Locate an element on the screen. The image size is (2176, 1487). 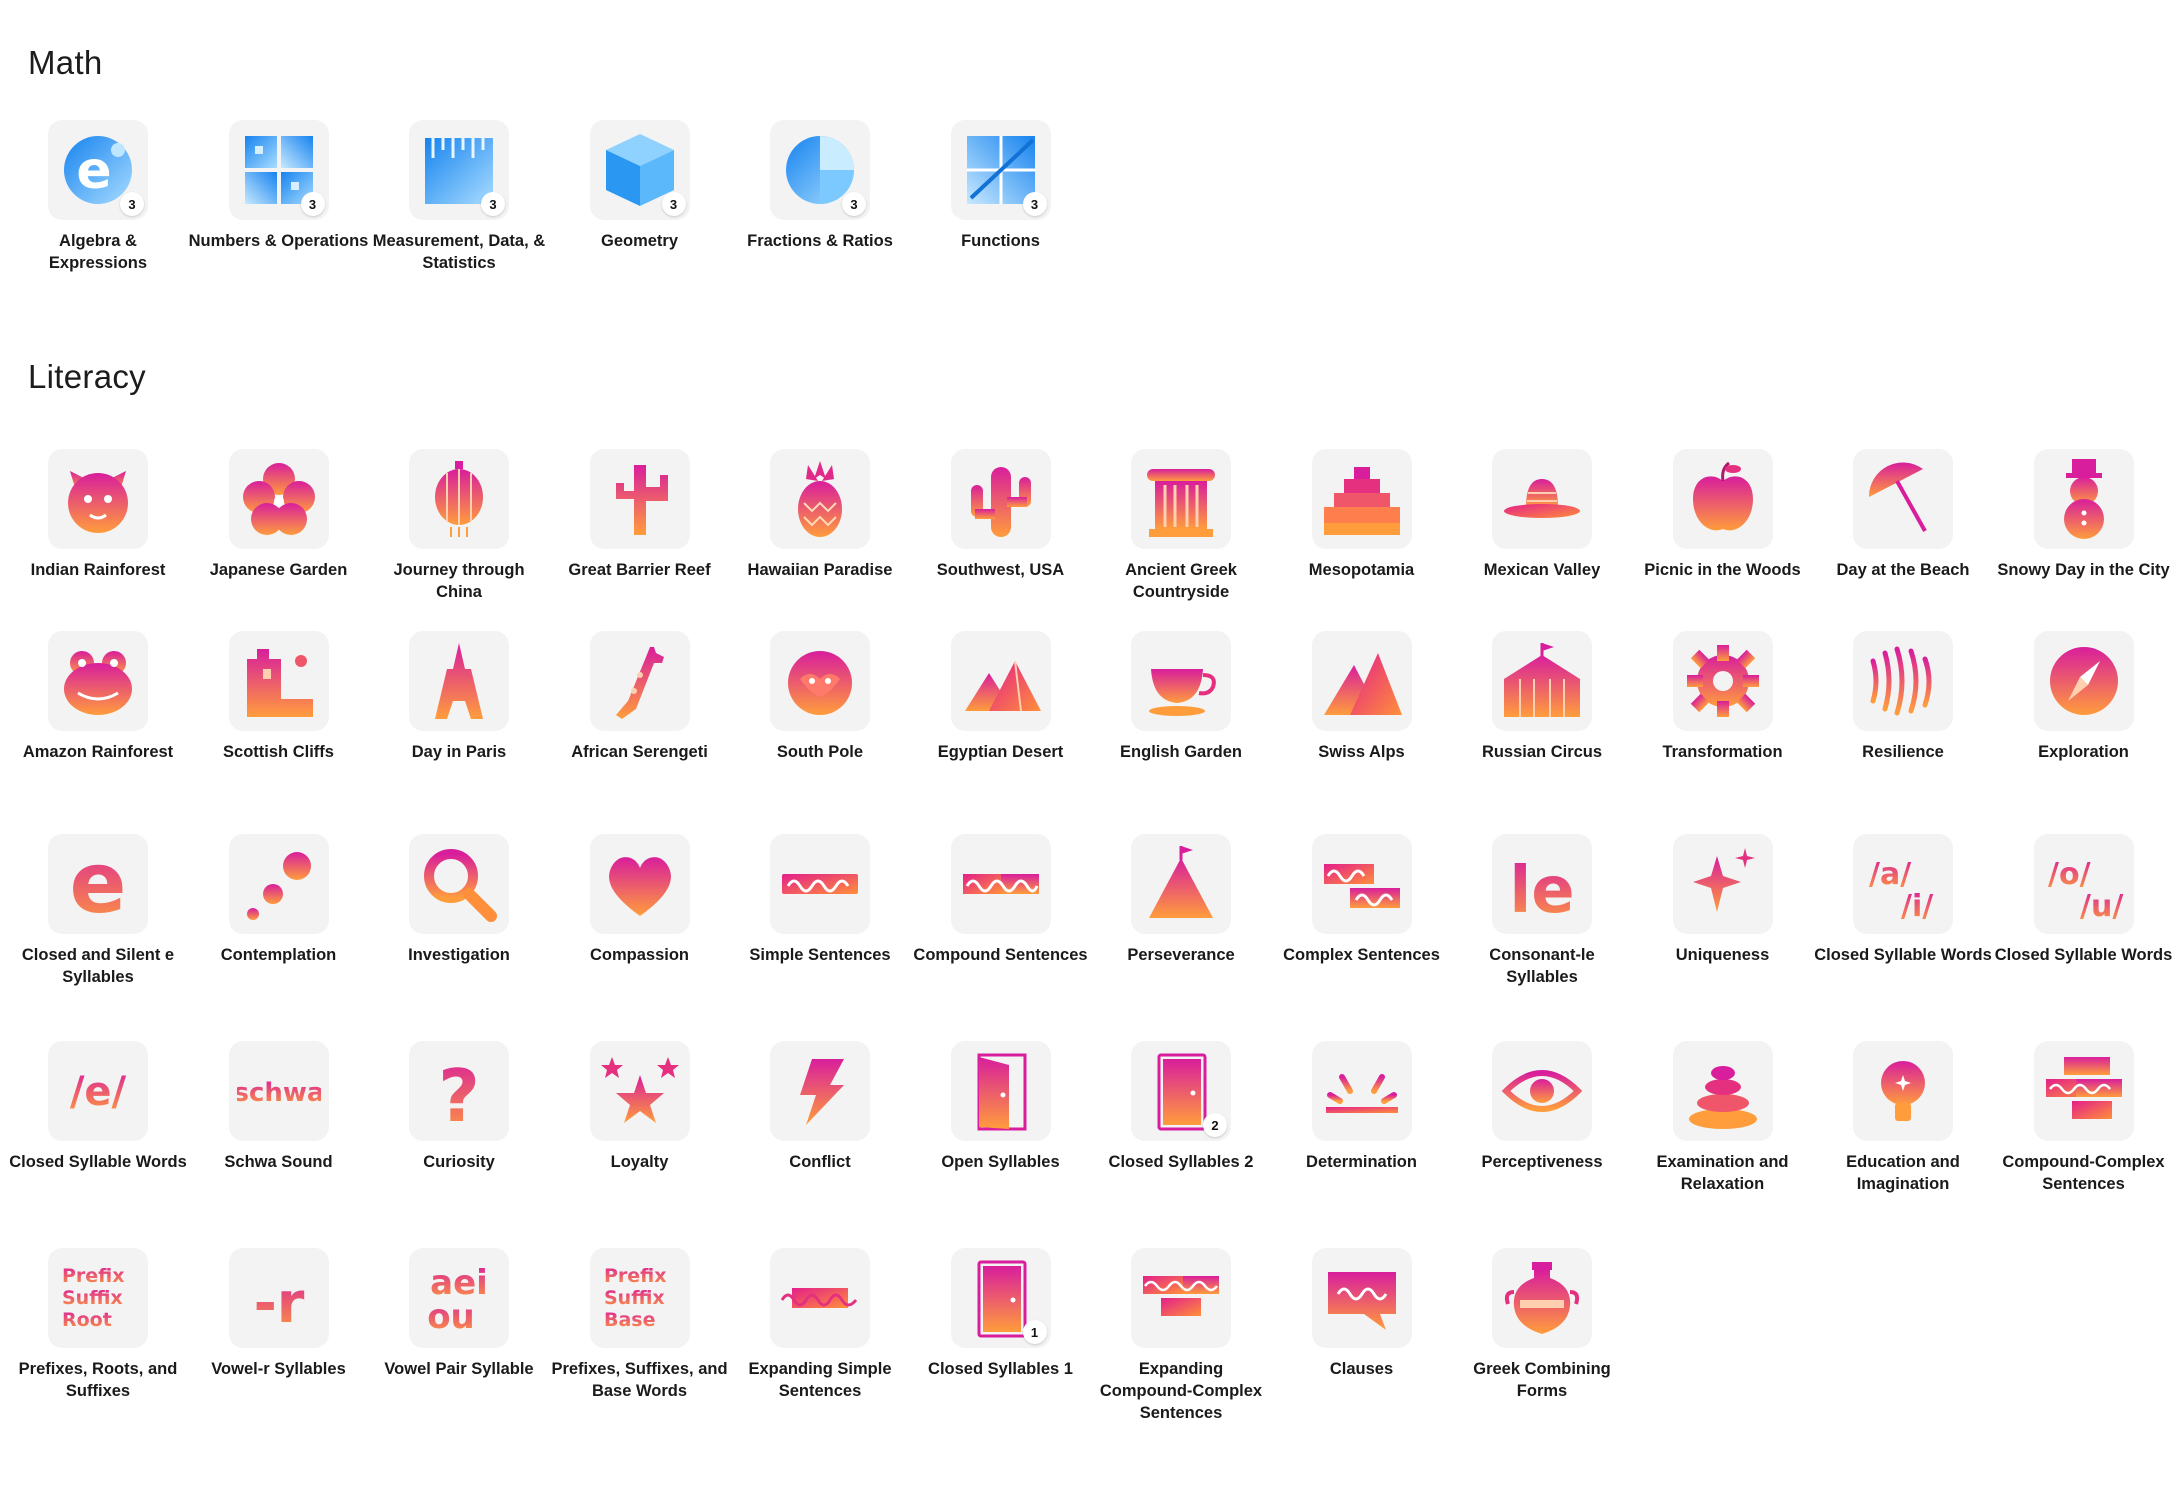
course-tile: e Closed and Silent e Syllables is located at coordinates (98, 911).